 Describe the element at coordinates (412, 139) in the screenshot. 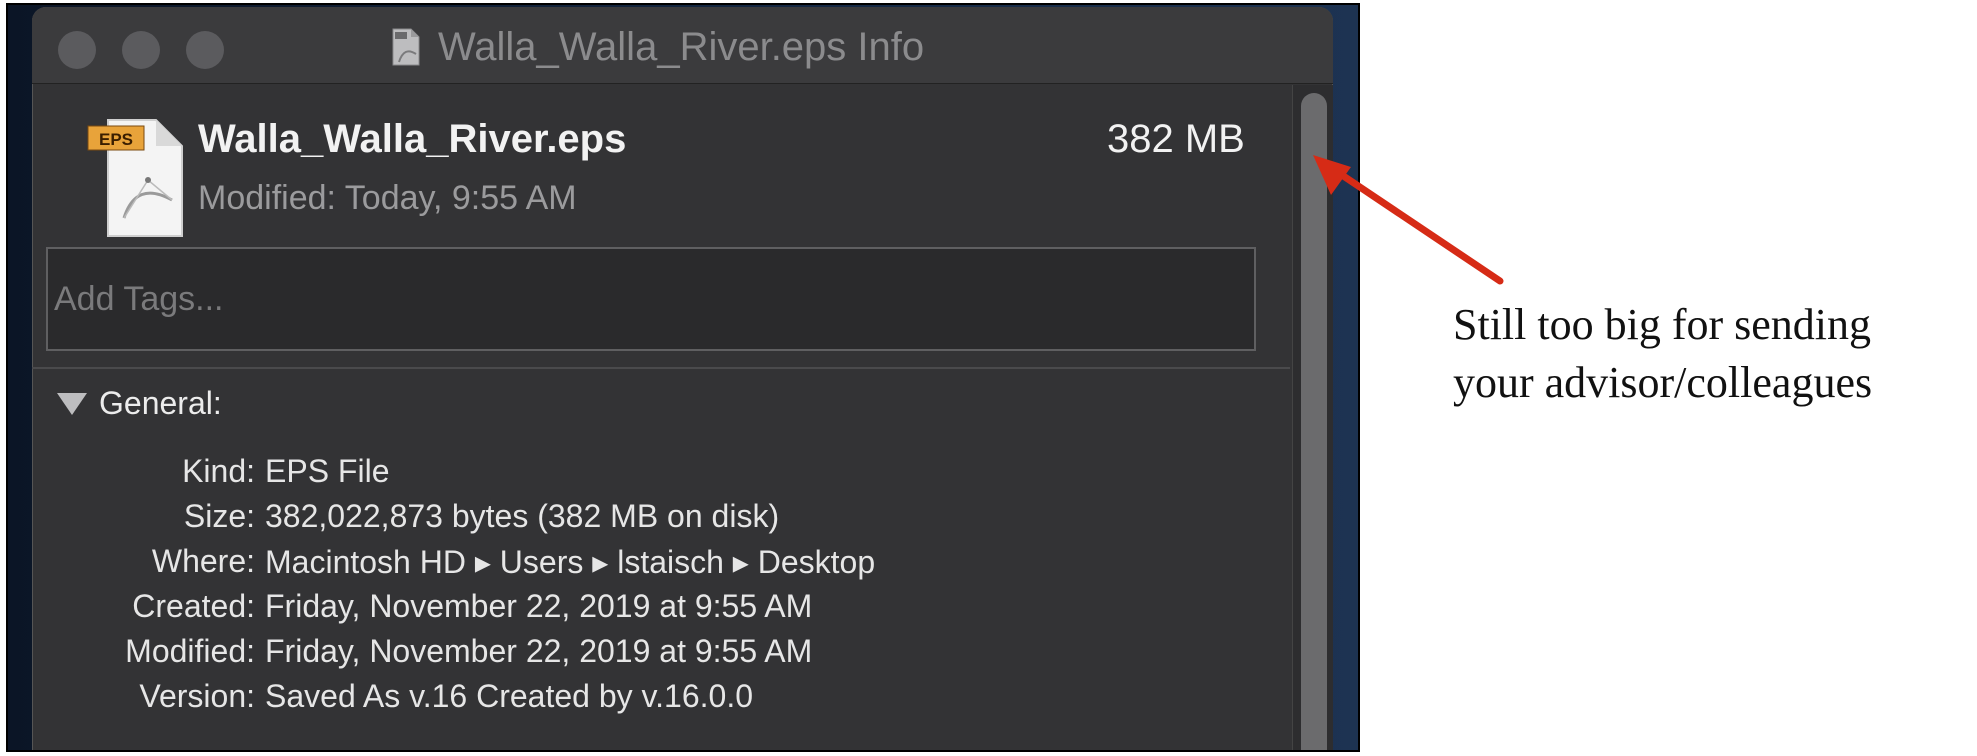

I see `file-name: Walla_Walla_River.eps` at that location.